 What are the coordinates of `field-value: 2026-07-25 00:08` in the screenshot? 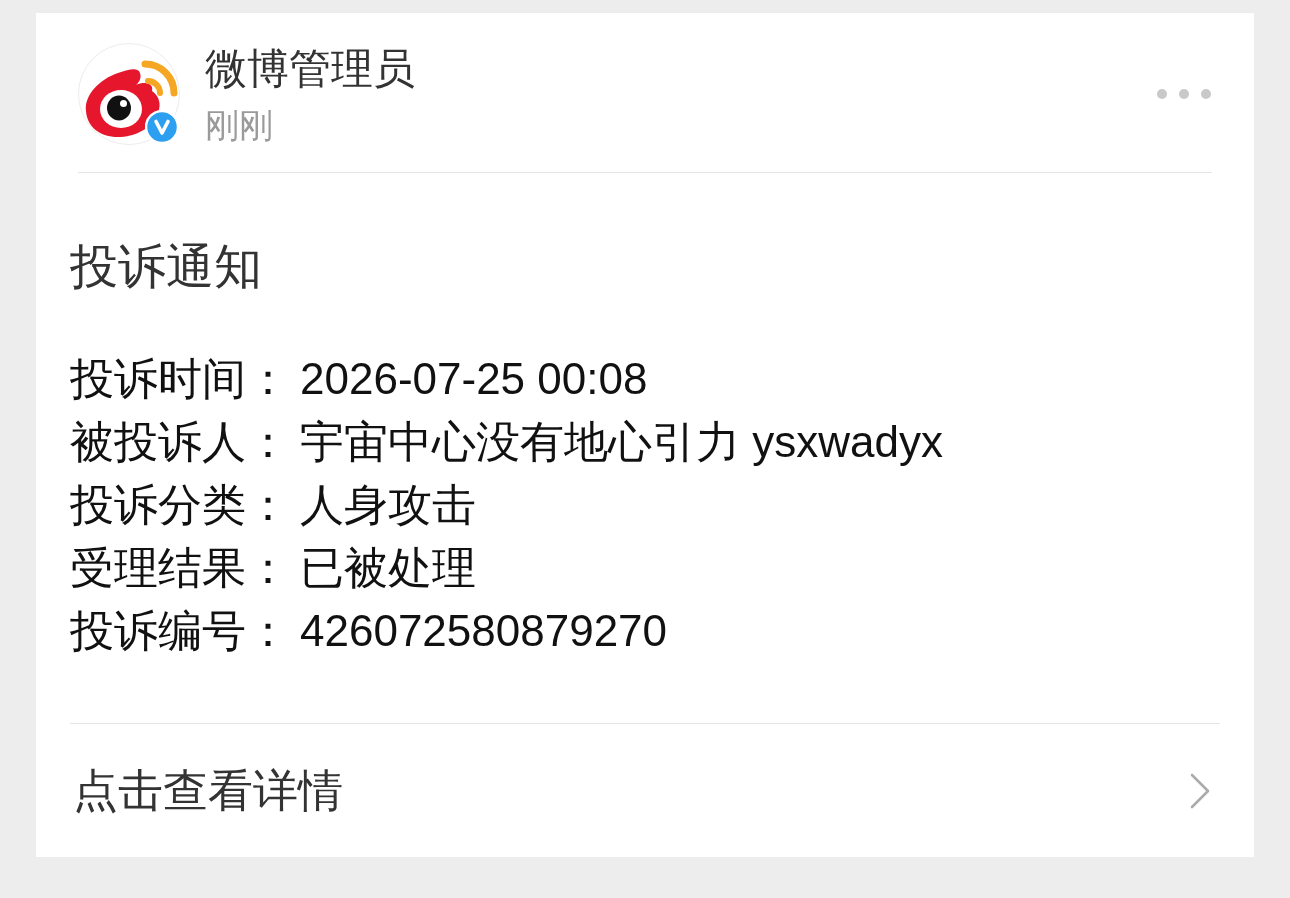 It's located at (474, 379).